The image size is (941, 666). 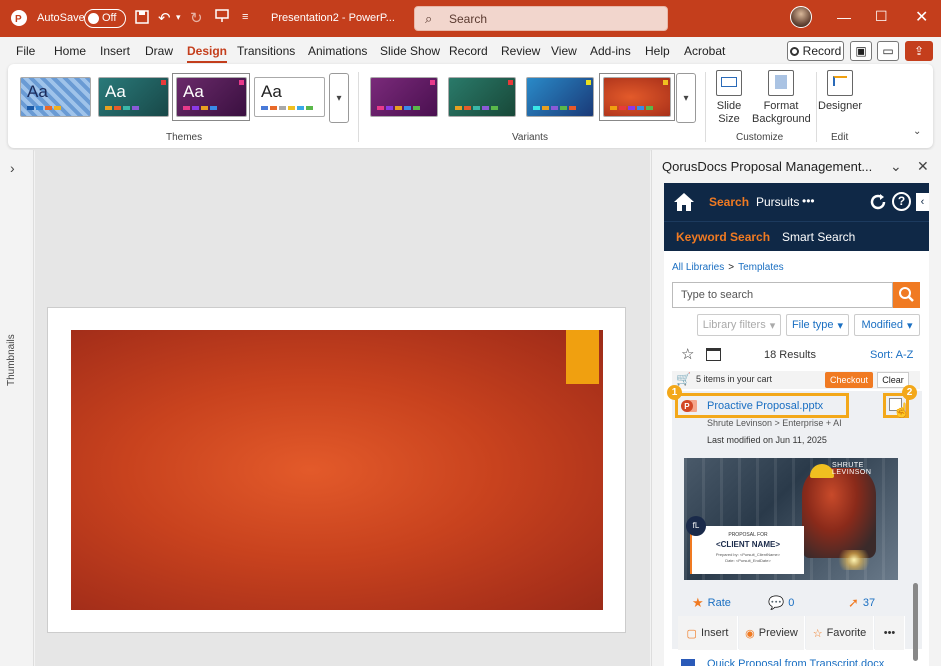 I want to click on designer-button: Designer, so click(x=840, y=91).